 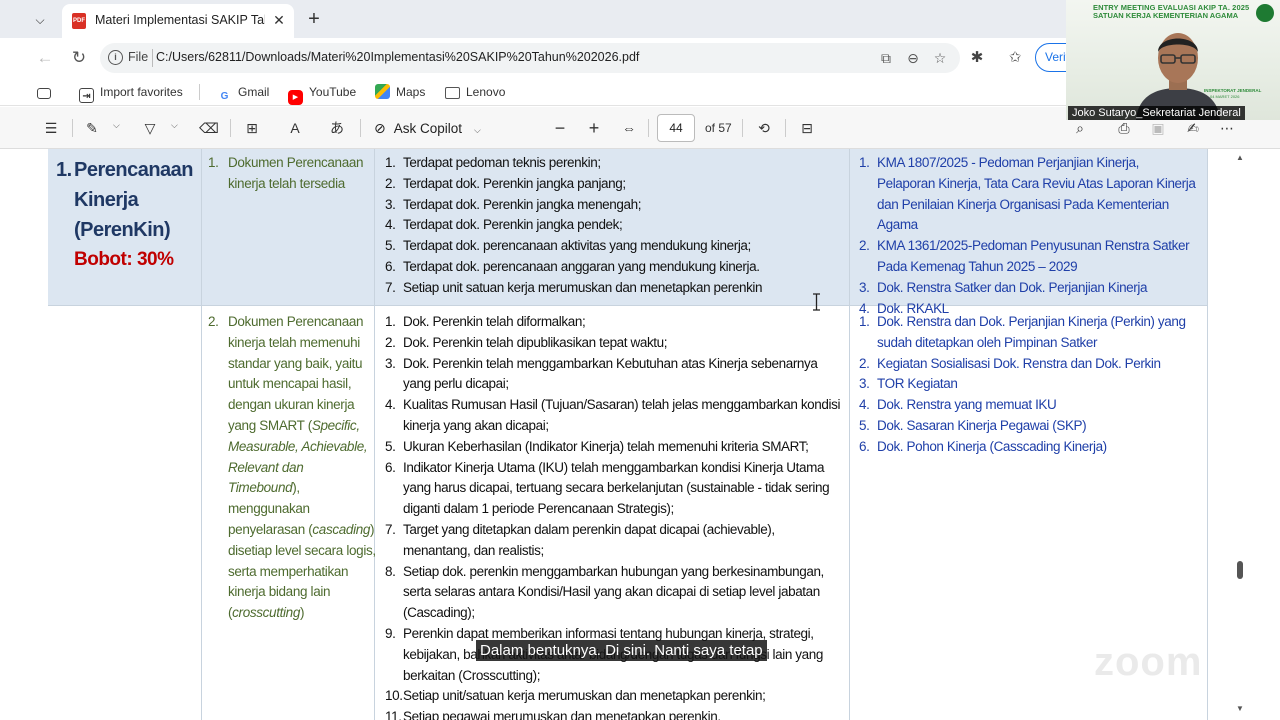 What do you see at coordinates (1240, 570) in the screenshot?
I see `scroll-thumb` at bounding box center [1240, 570].